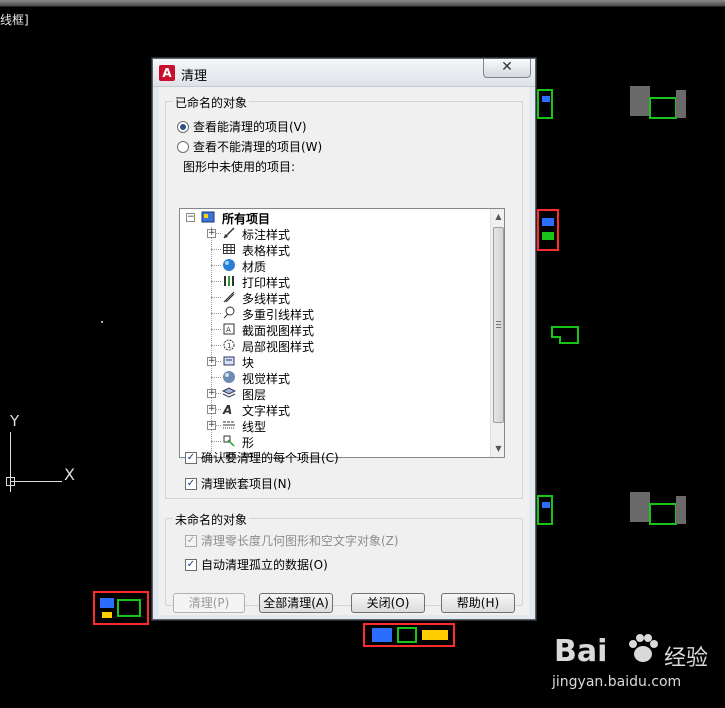 The height and width of the screenshot is (708, 725). Describe the element at coordinates (211, 519) in the screenshot. I see `unnamed-objects-title: 未命名的对象` at that location.